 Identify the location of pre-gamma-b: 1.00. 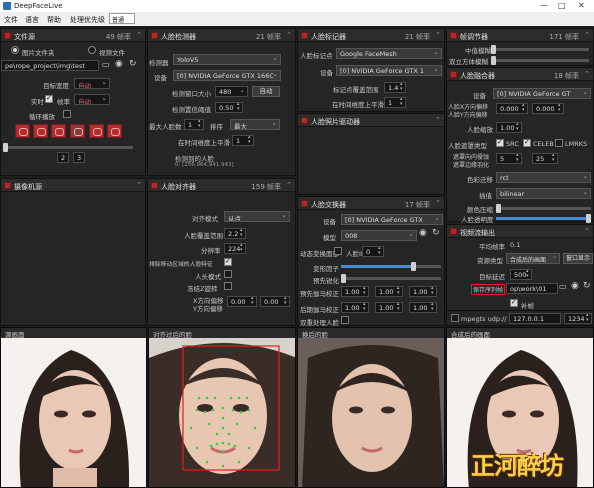
(423, 291).